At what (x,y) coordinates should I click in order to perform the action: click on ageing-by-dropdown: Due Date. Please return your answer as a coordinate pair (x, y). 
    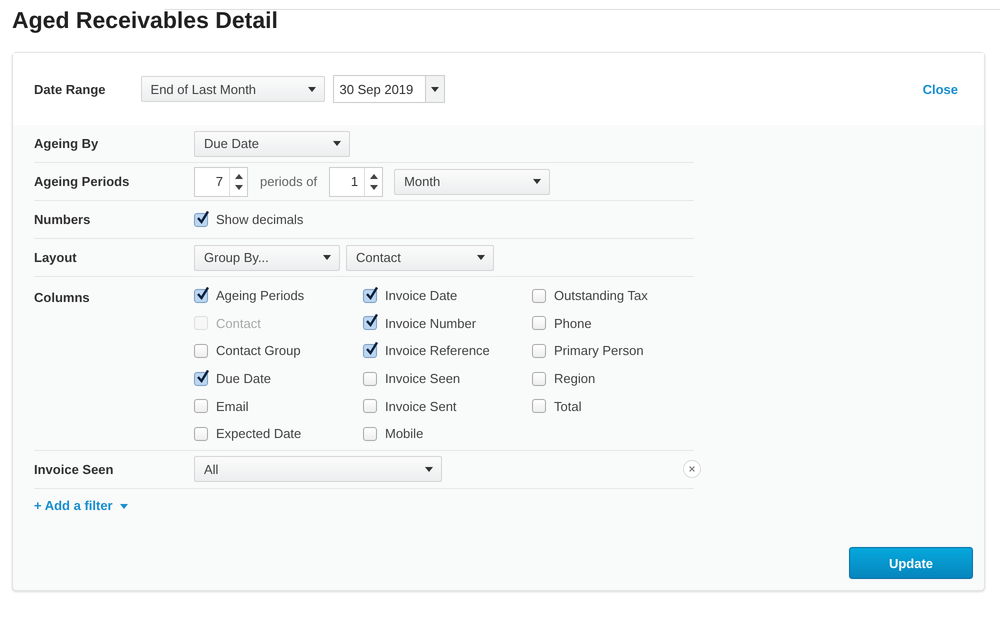
    Looking at the image, I should click on (272, 143).